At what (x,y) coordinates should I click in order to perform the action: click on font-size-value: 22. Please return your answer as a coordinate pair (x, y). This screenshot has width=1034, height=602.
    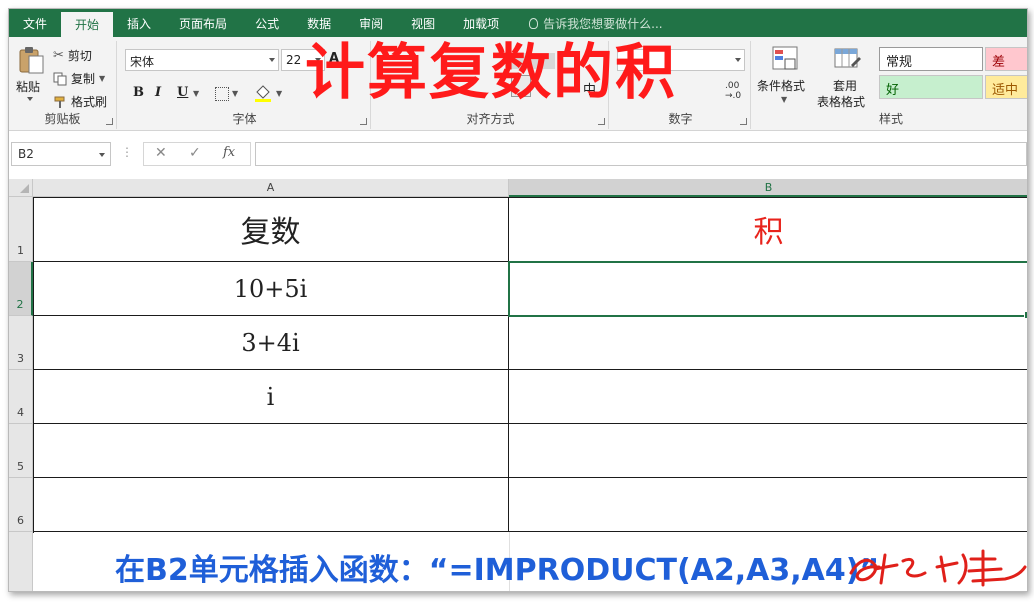
    Looking at the image, I should click on (294, 60).